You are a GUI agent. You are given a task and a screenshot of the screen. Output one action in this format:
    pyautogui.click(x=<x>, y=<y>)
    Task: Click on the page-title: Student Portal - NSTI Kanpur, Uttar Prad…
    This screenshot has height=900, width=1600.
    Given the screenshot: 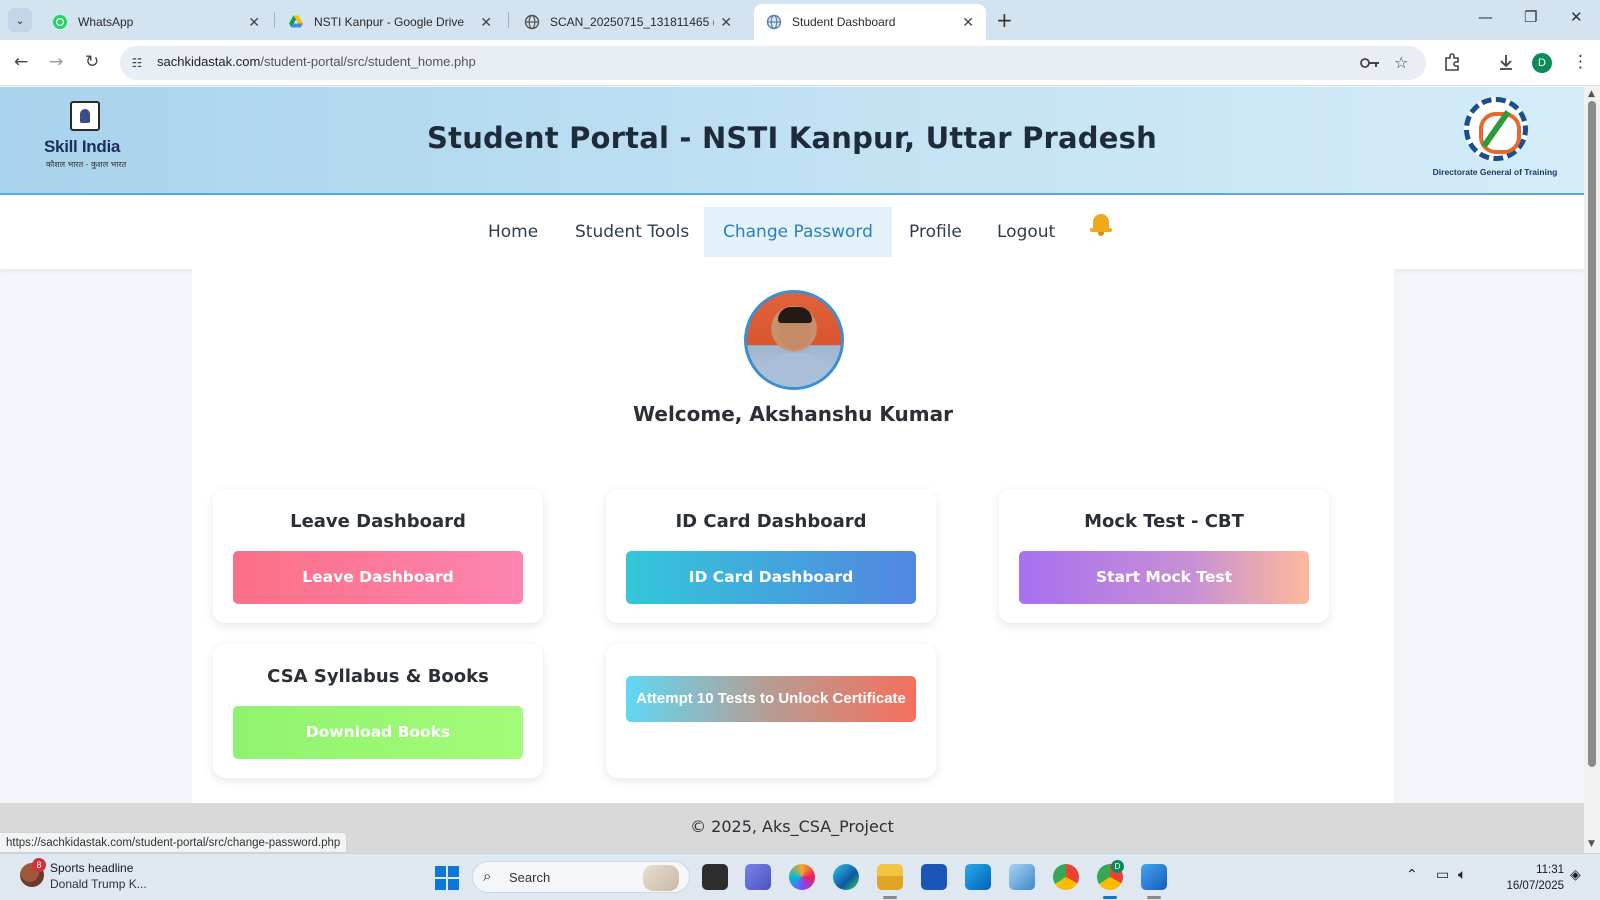 What is the action you would take?
    pyautogui.click(x=792, y=138)
    